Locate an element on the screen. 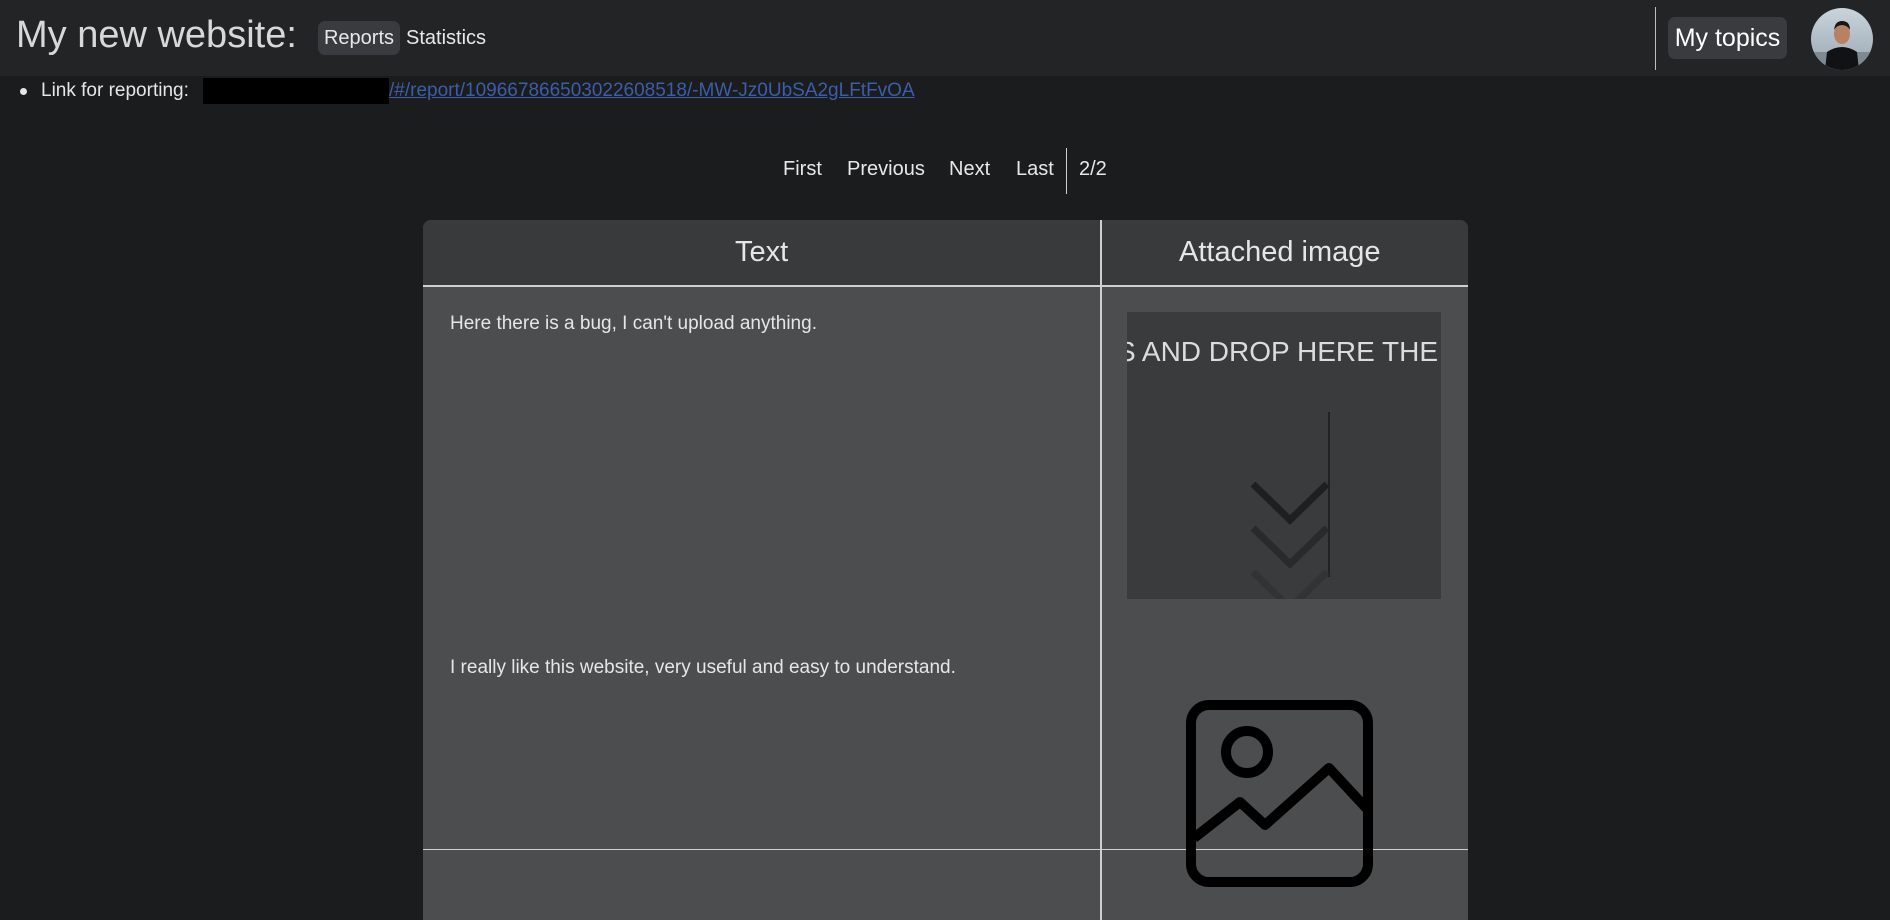  pagination-divider is located at coordinates (1066, 171).